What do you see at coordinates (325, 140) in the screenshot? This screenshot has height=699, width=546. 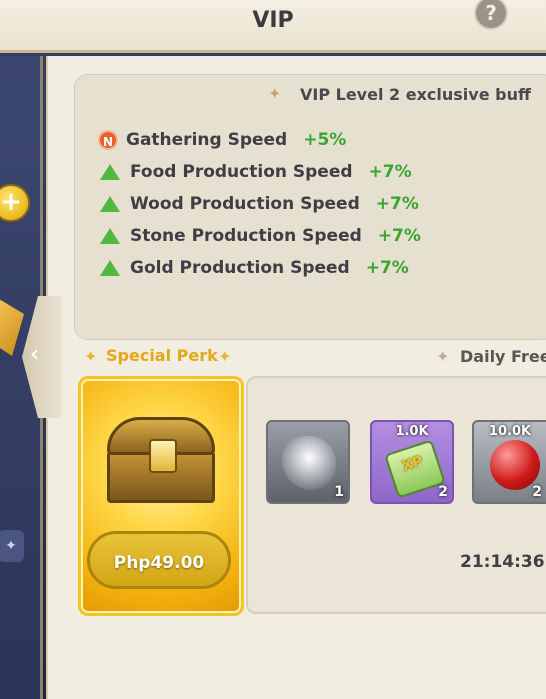 I see `buff-value: +5%` at bounding box center [325, 140].